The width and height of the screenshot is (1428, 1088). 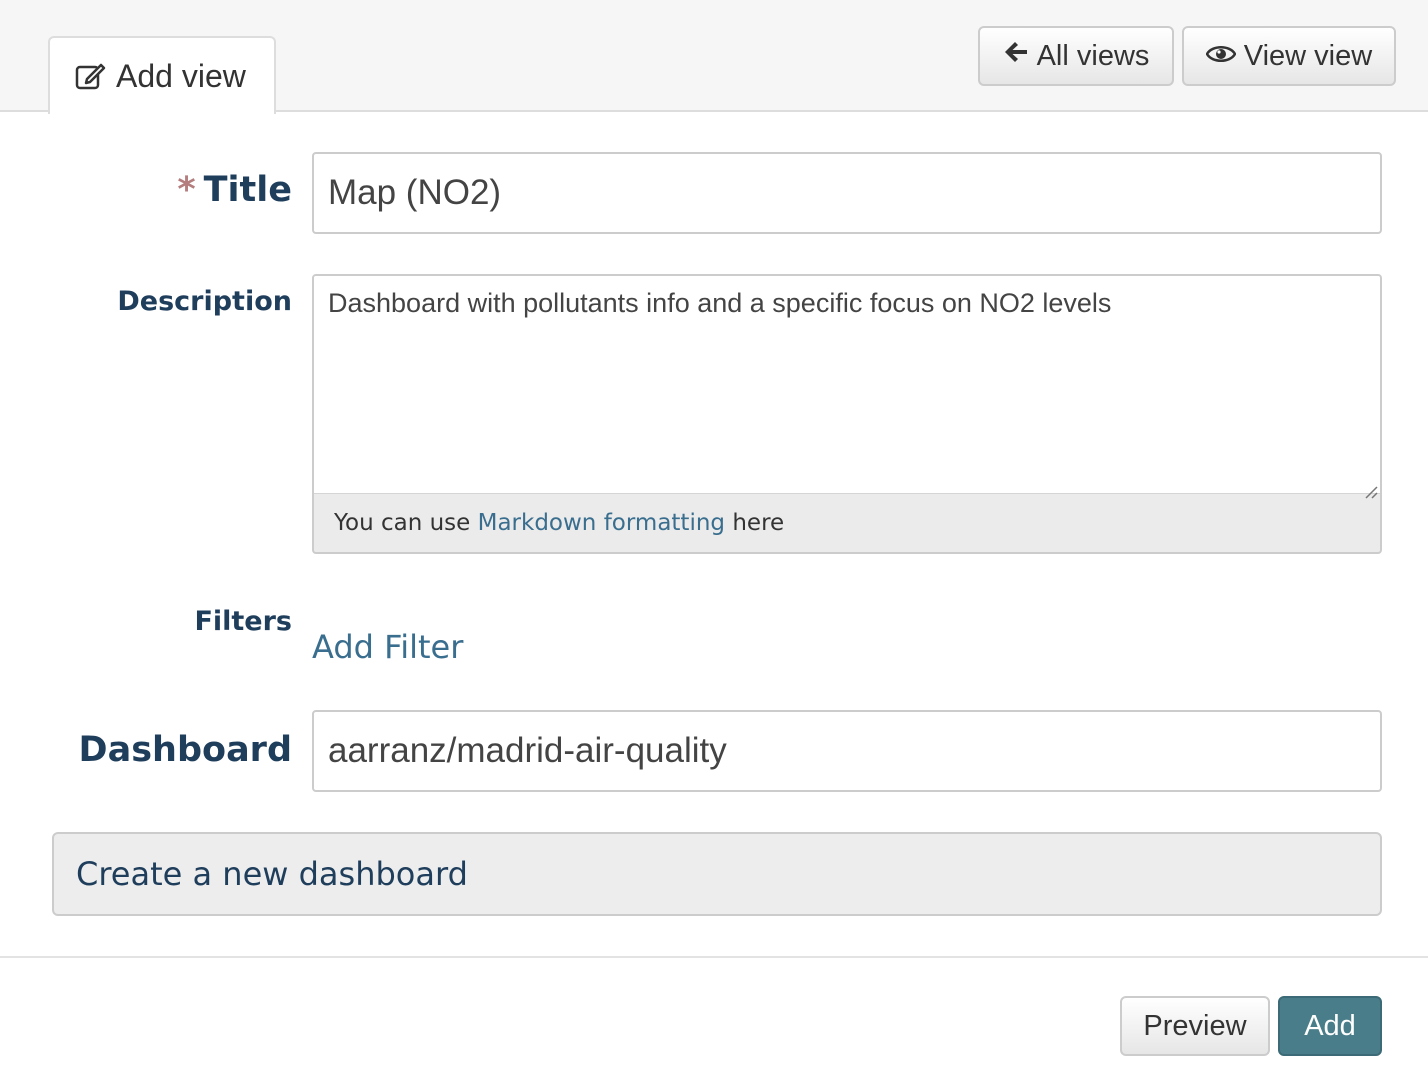 I want to click on filters-label: Filters, so click(x=243, y=621).